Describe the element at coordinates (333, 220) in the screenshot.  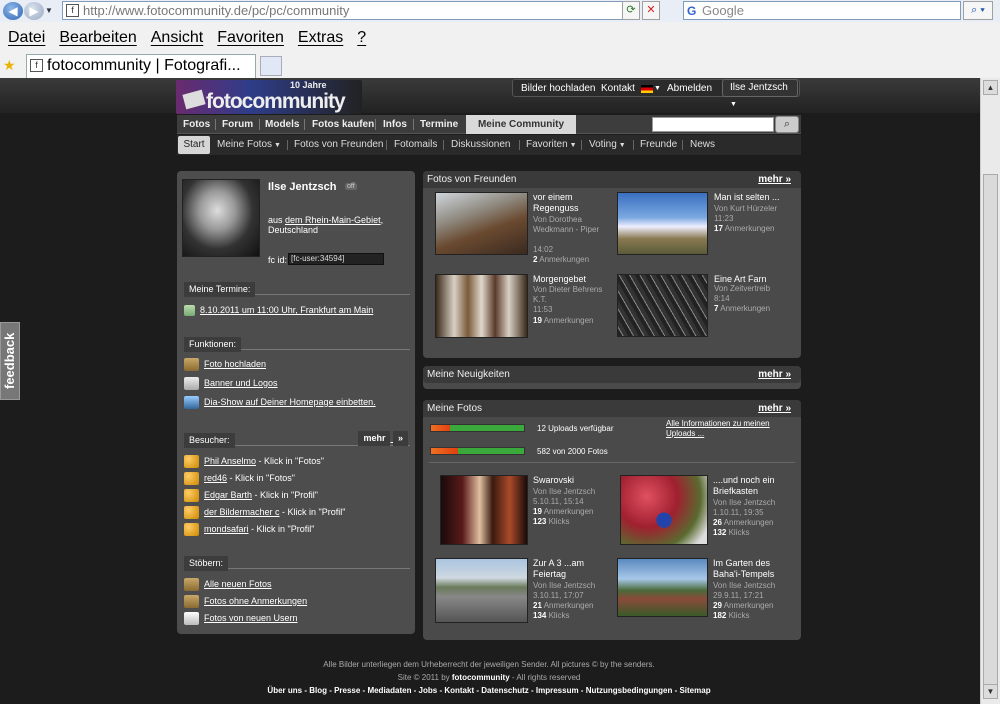
I see `region-link: dem Rhein-Main-Gebiet` at that location.